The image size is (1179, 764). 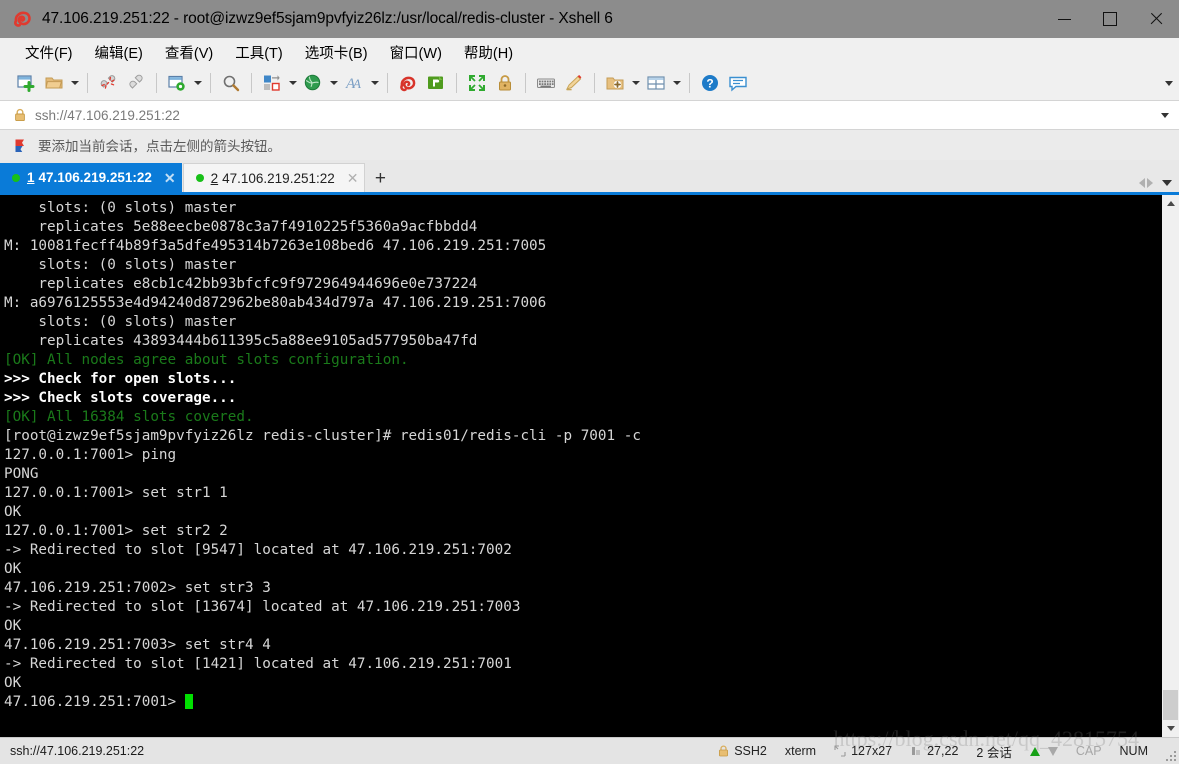 What do you see at coordinates (54, 83) in the screenshot?
I see `open-session-button` at bounding box center [54, 83].